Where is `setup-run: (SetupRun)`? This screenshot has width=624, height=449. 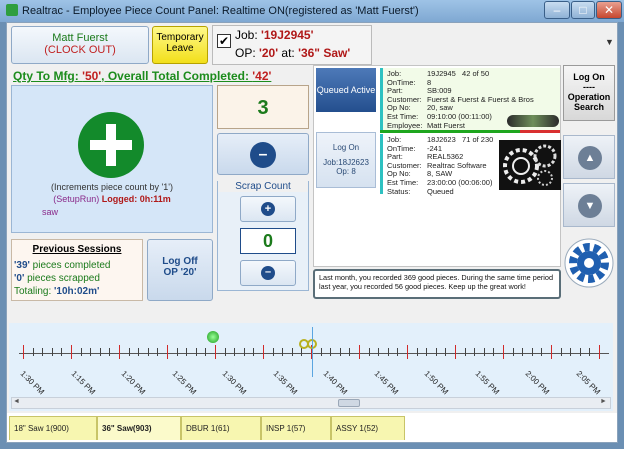
setup-run: (SetupRun) is located at coordinates (77, 199).